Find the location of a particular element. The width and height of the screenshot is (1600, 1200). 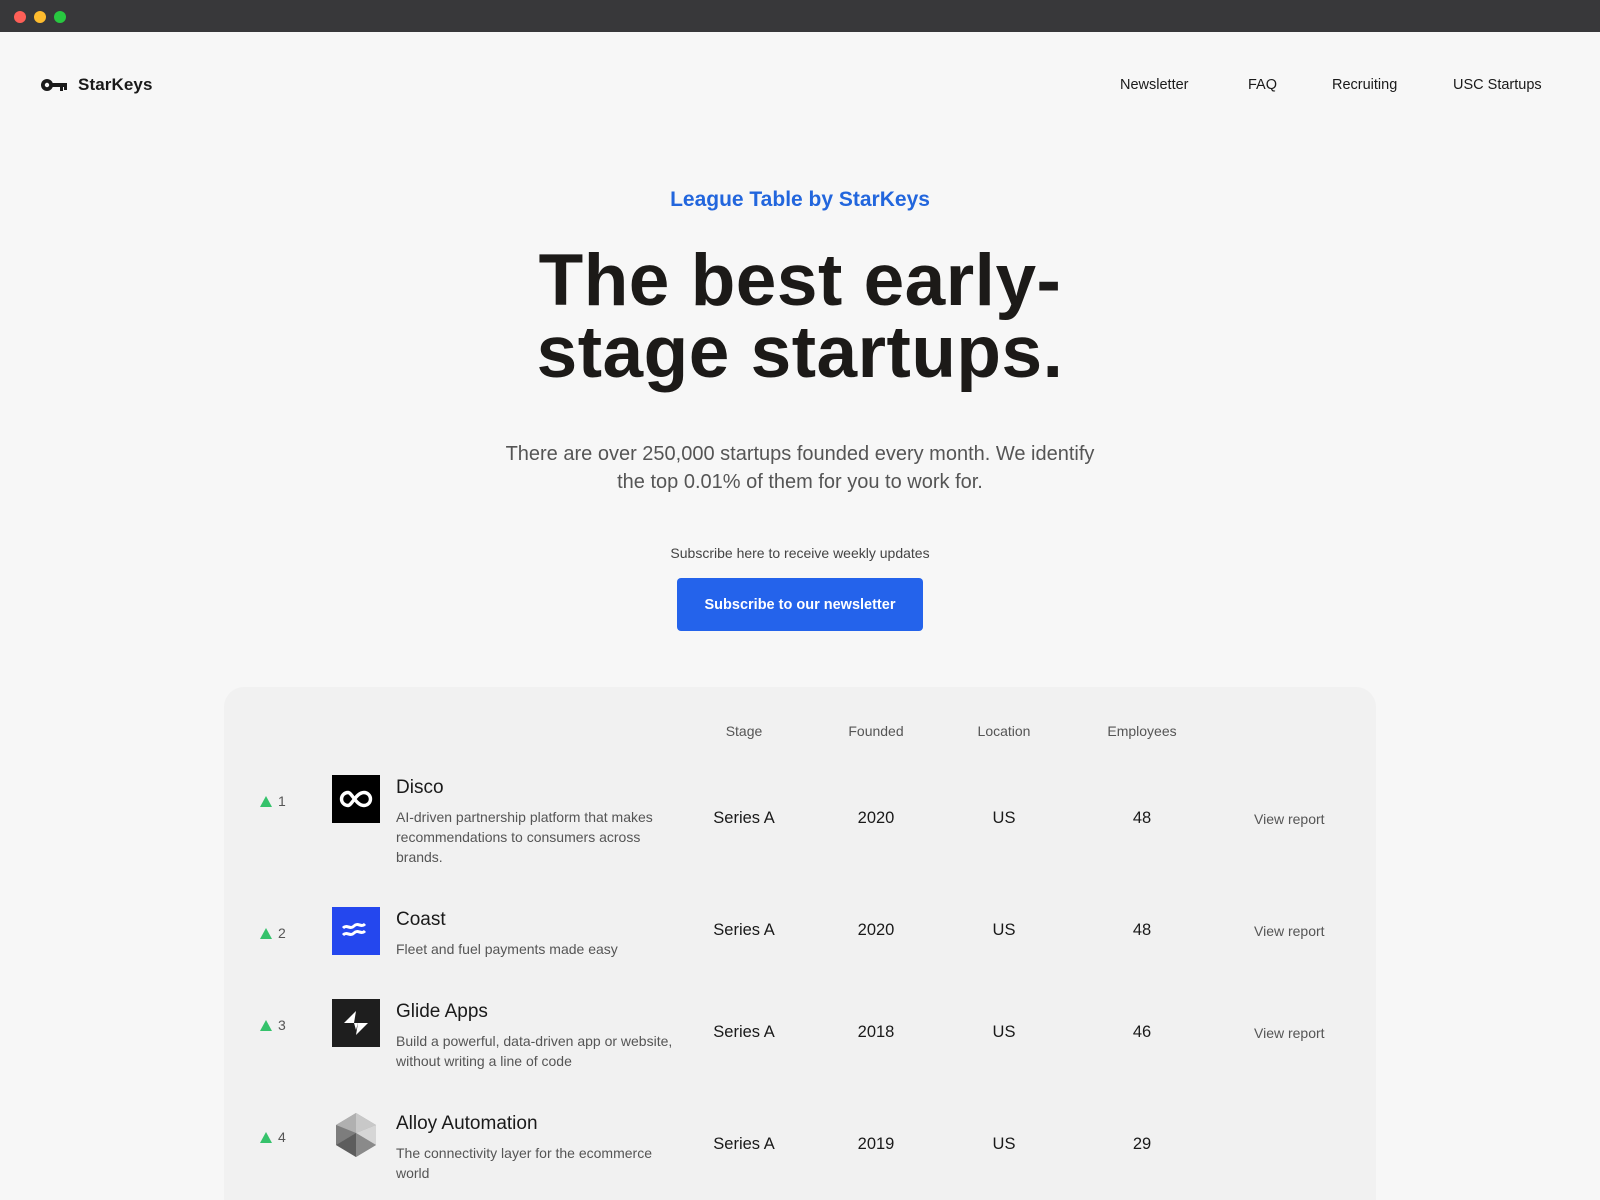

close-window-button is located at coordinates (20, 17).